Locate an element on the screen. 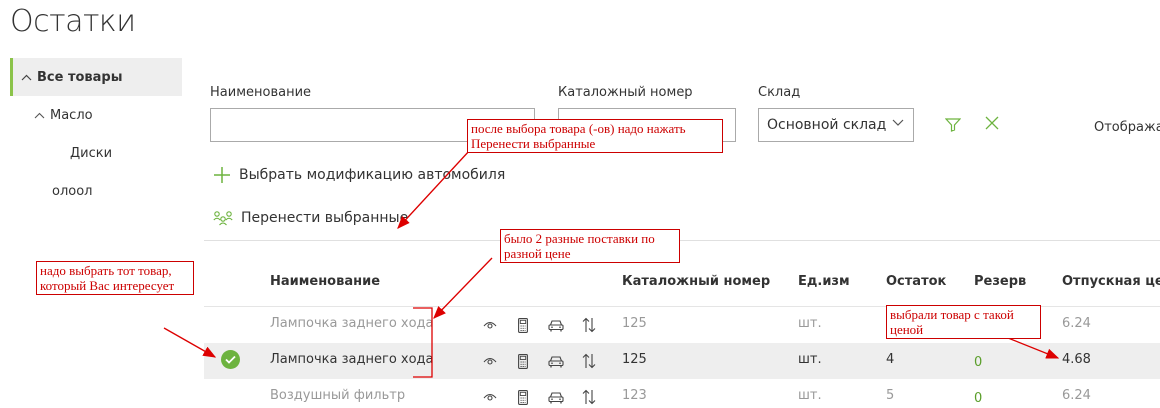 The width and height of the screenshot is (1160, 408). warehouse-select: Основной склад is located at coordinates (836, 125).